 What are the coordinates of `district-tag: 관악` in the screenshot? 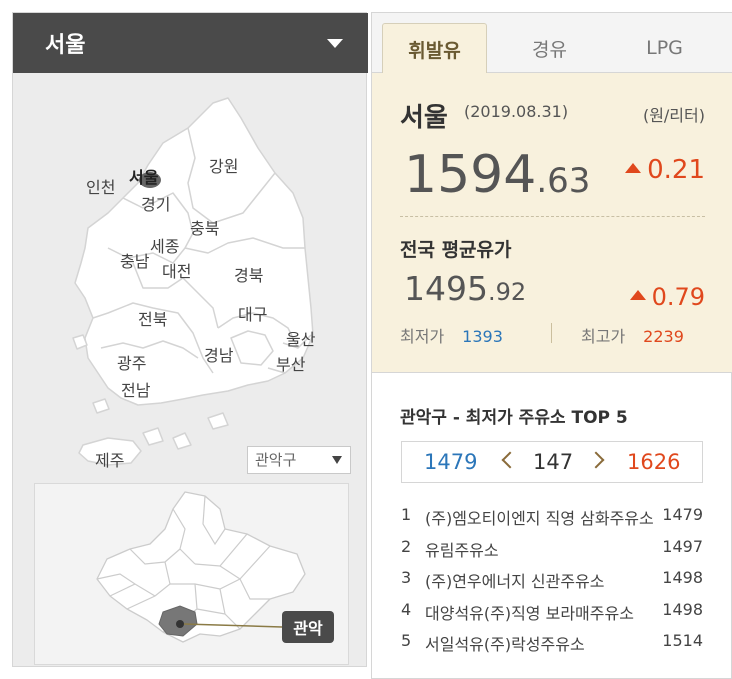 It's located at (308, 627).